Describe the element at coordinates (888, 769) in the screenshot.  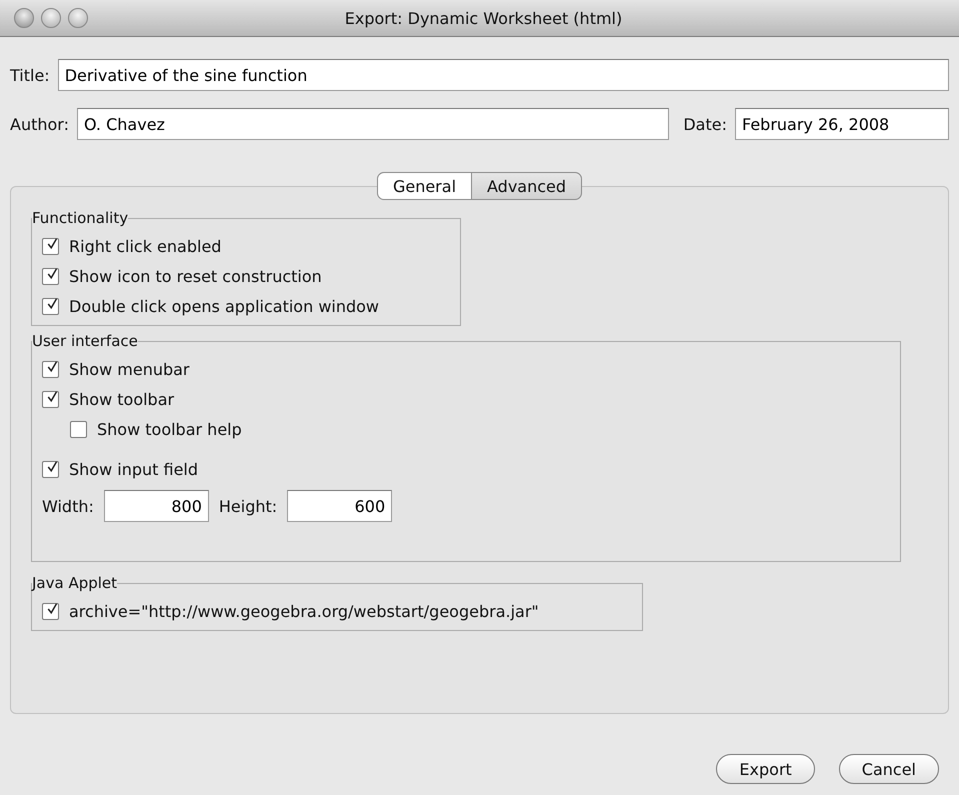
I see `dialog-button: Cancel` at that location.